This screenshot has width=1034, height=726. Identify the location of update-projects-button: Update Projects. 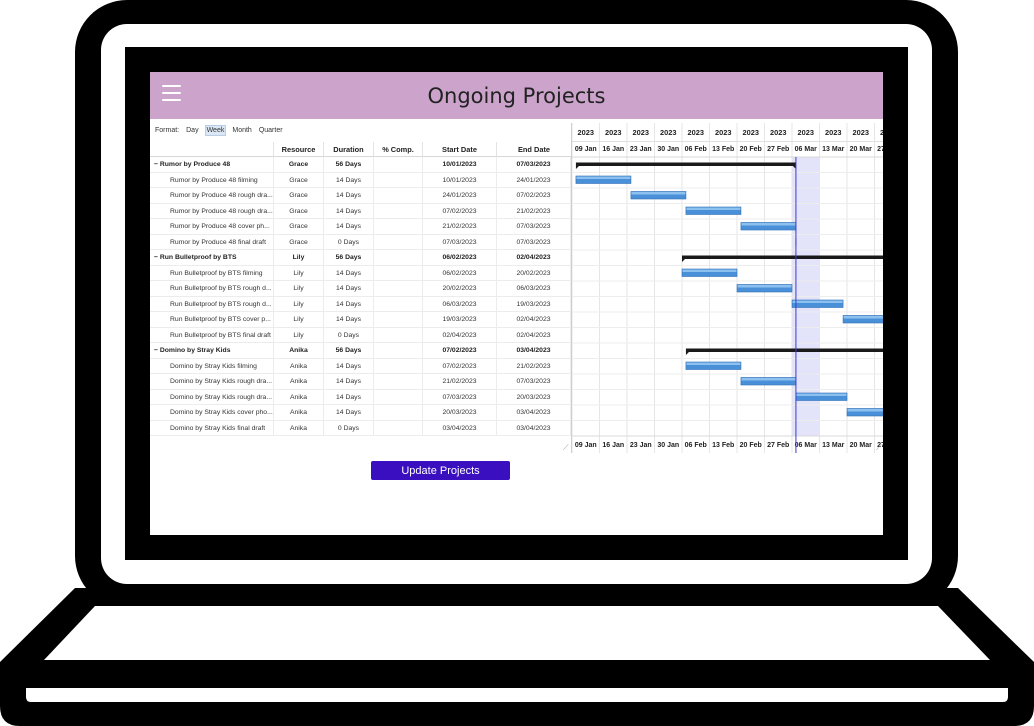
(440, 470).